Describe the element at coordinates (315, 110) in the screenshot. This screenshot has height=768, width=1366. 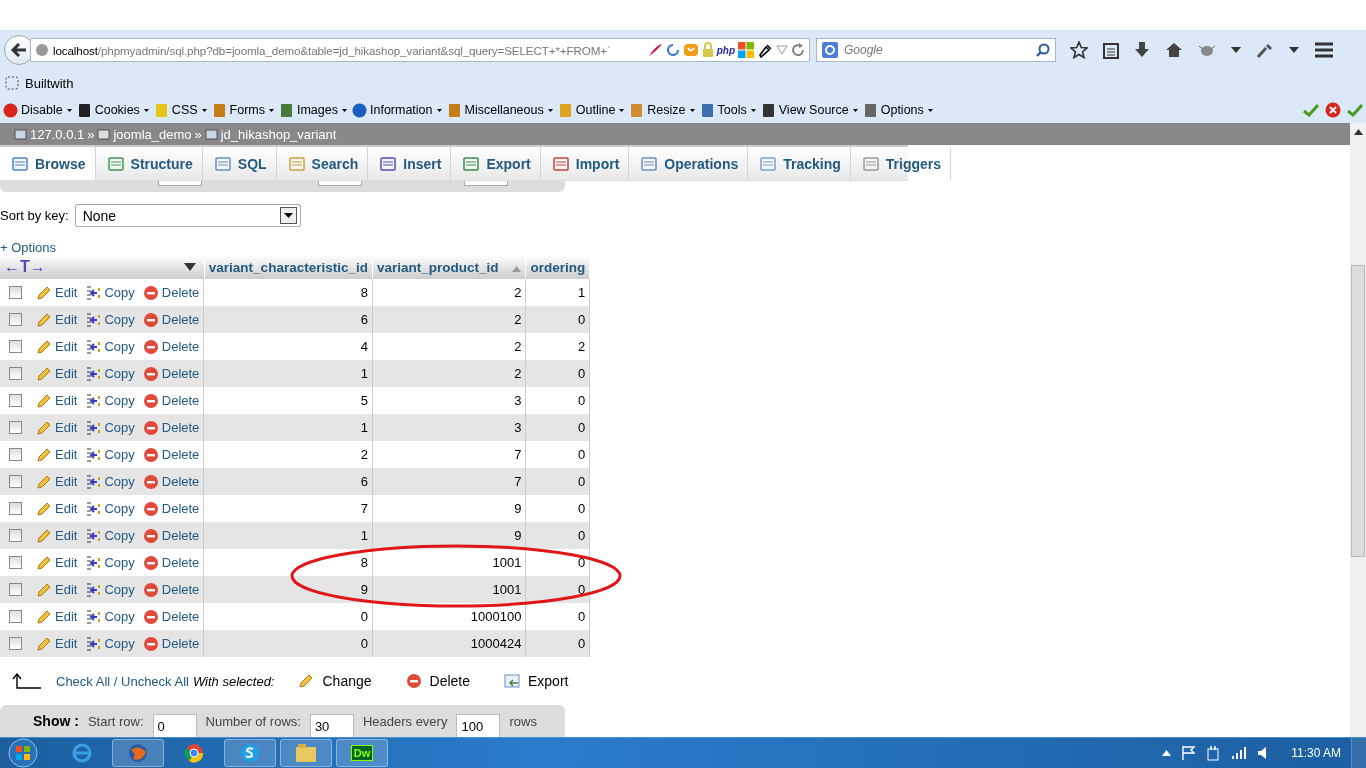
I see `toolbar-menu: Images` at that location.